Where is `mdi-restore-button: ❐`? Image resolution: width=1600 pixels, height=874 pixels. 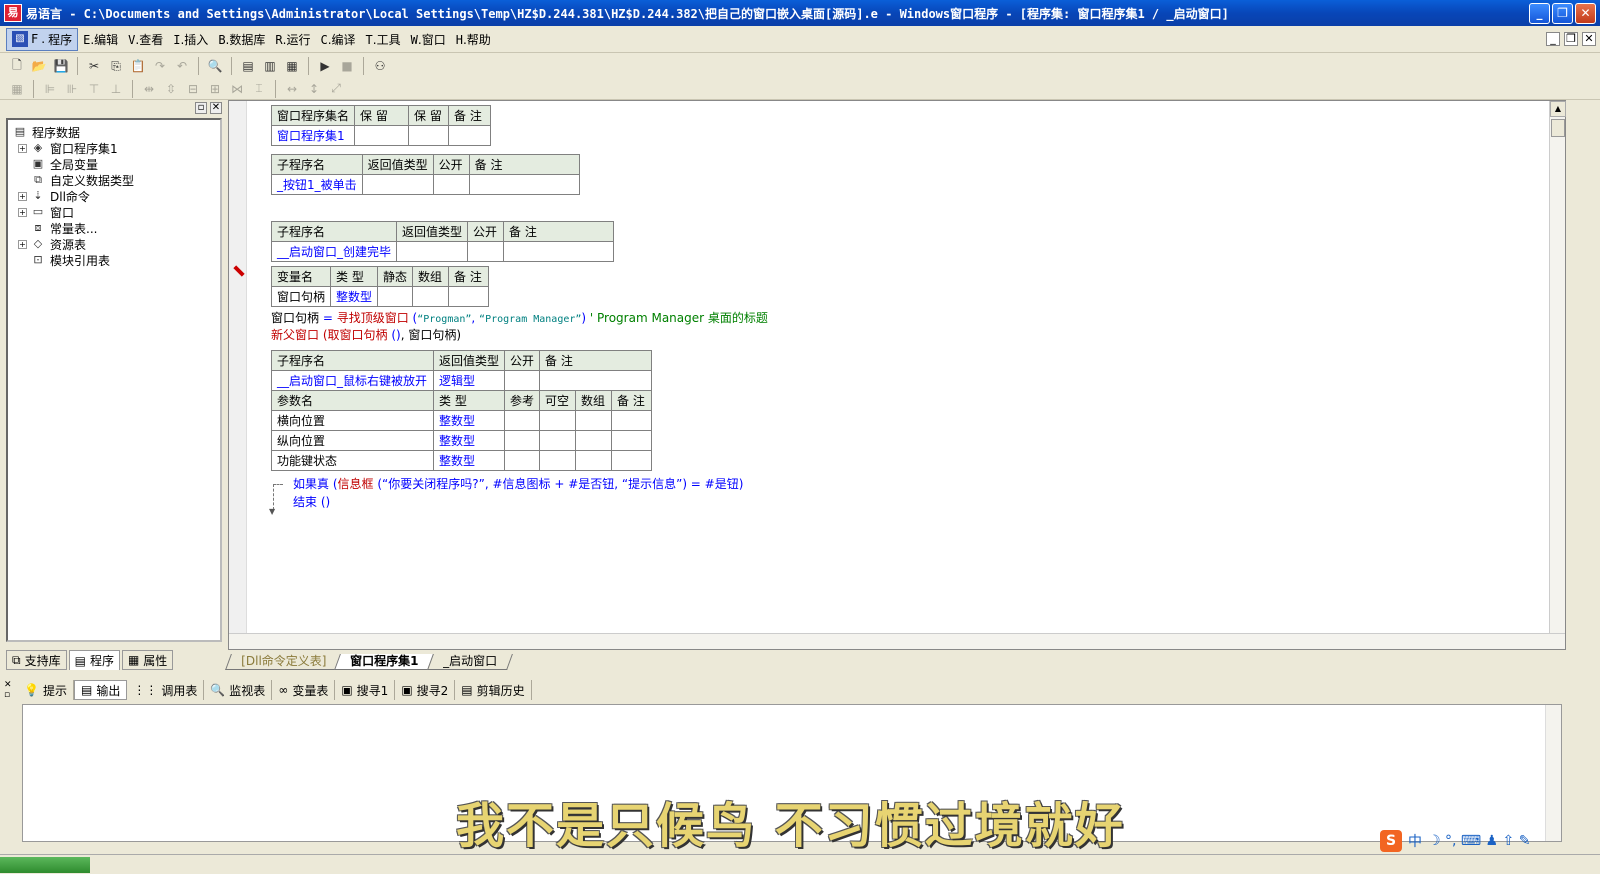
mdi-restore-button: ❐ is located at coordinates (1571, 39).